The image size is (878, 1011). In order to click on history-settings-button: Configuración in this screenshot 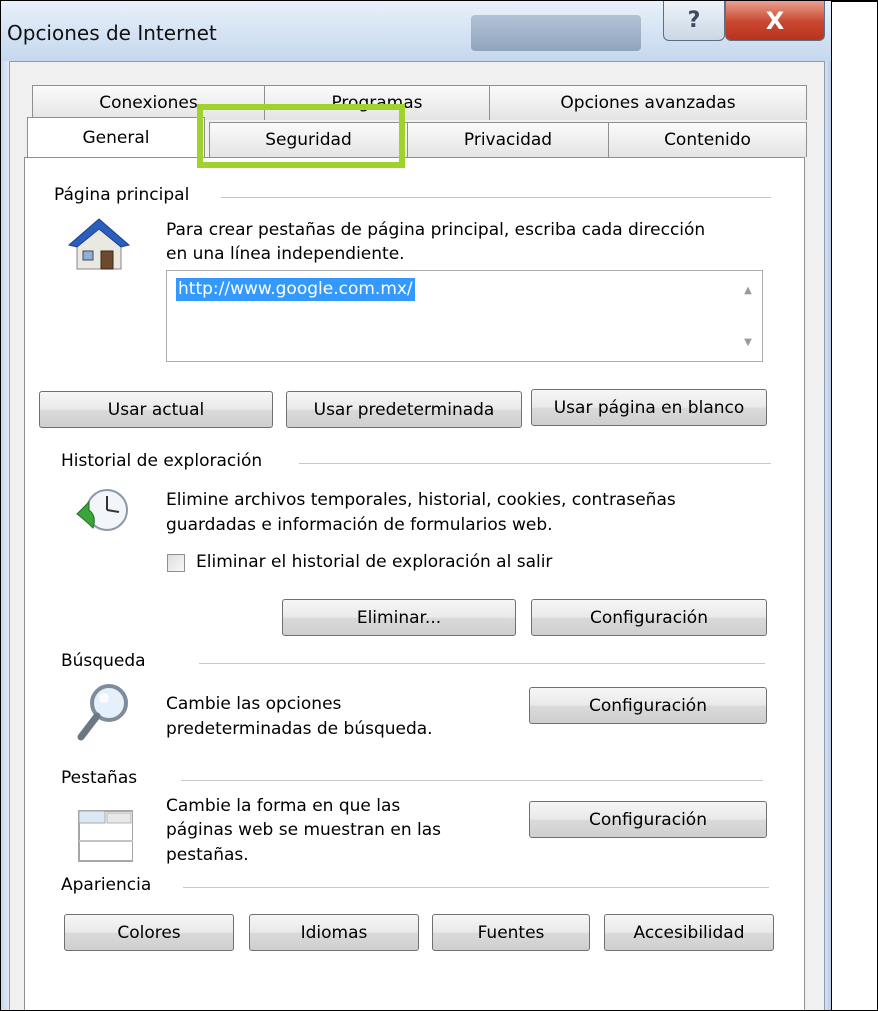, I will do `click(649, 617)`.